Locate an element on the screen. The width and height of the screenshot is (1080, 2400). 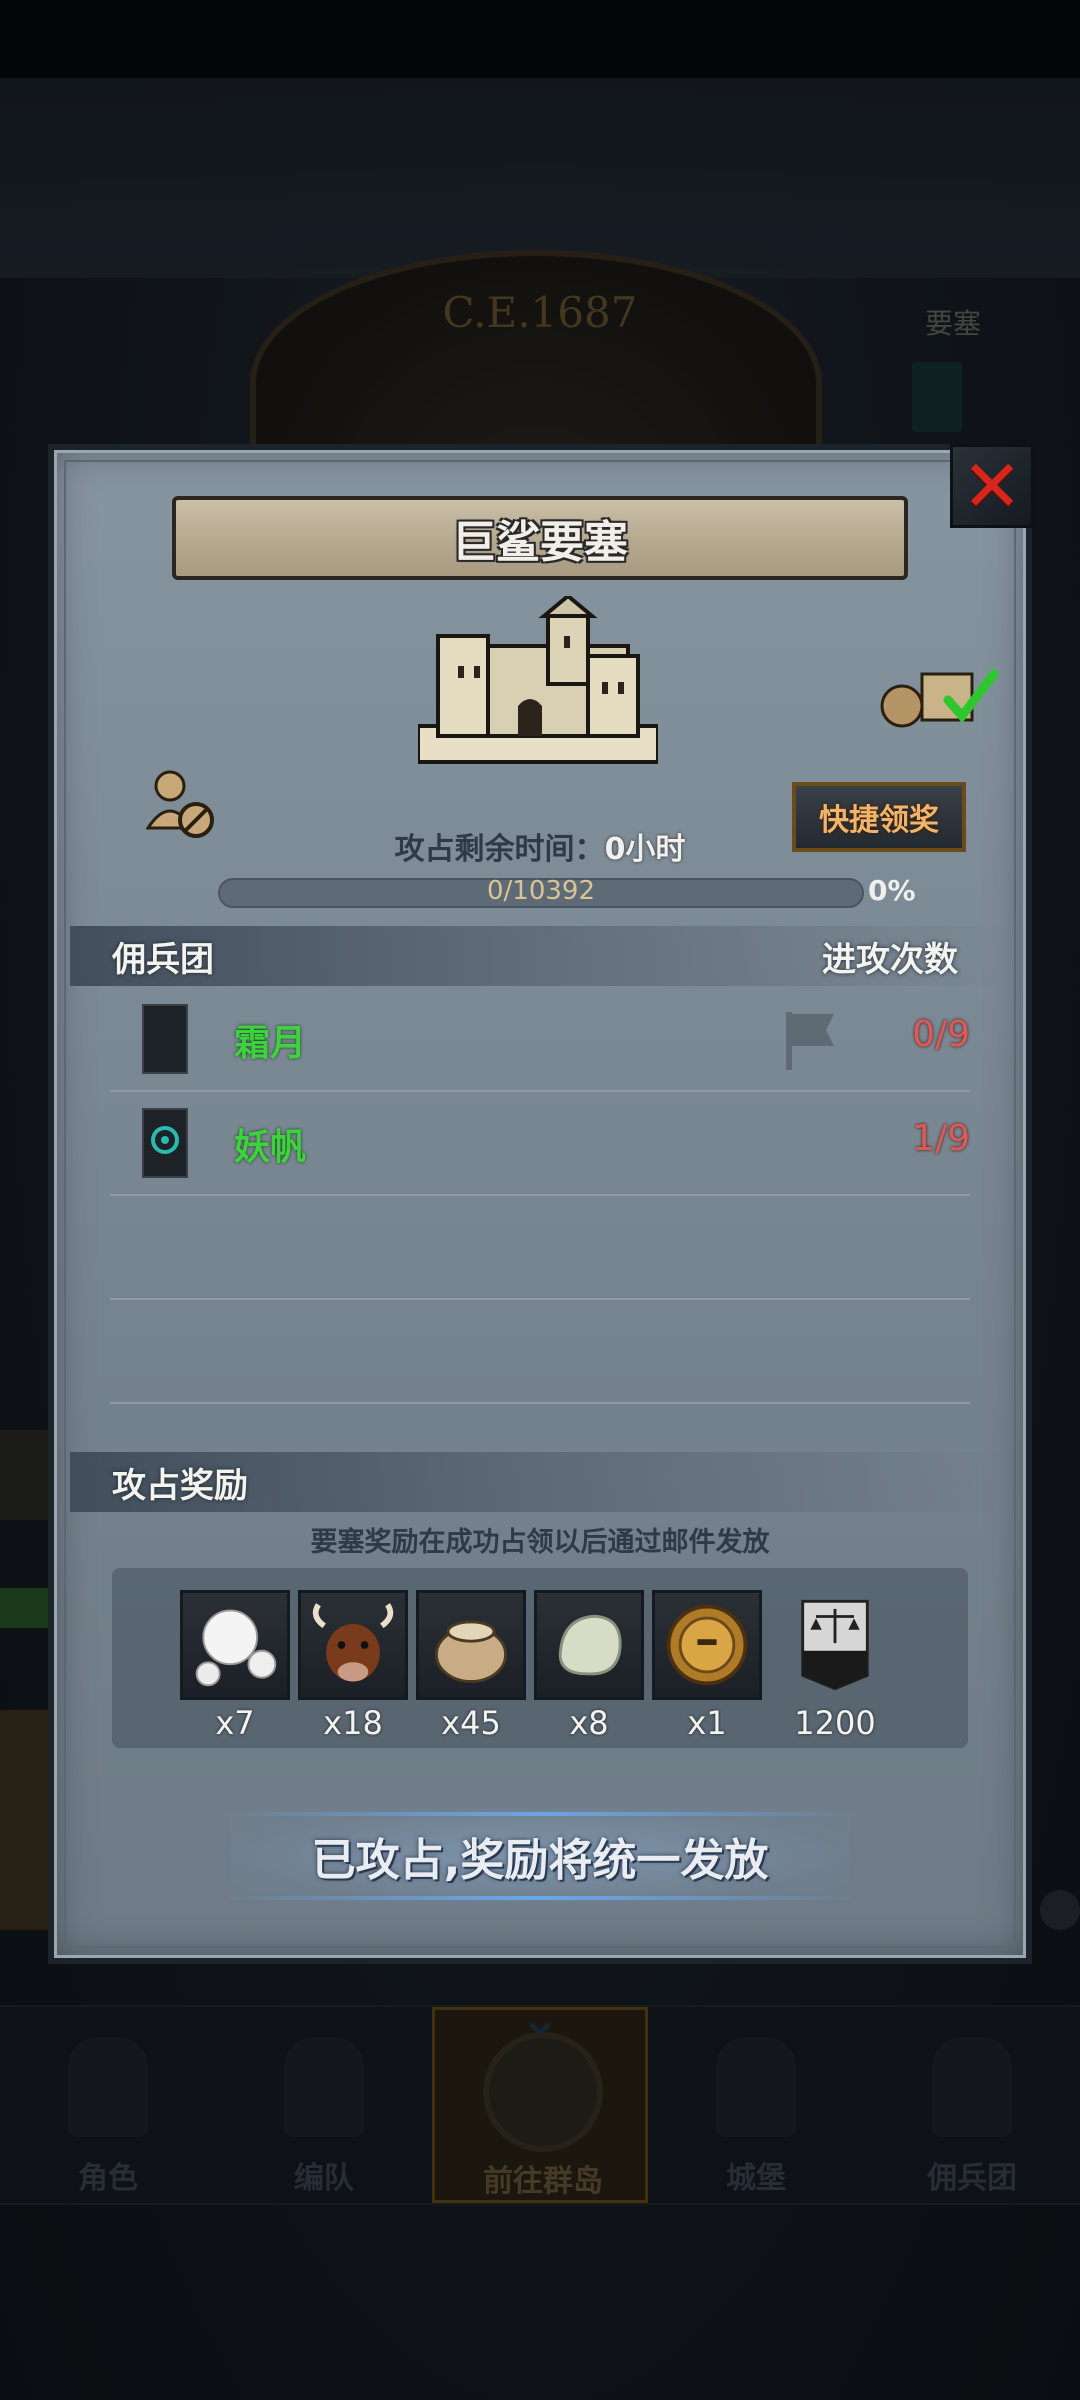
captured-status-banner: 已攻占,奖励将统一发放 is located at coordinates (540, 1856).